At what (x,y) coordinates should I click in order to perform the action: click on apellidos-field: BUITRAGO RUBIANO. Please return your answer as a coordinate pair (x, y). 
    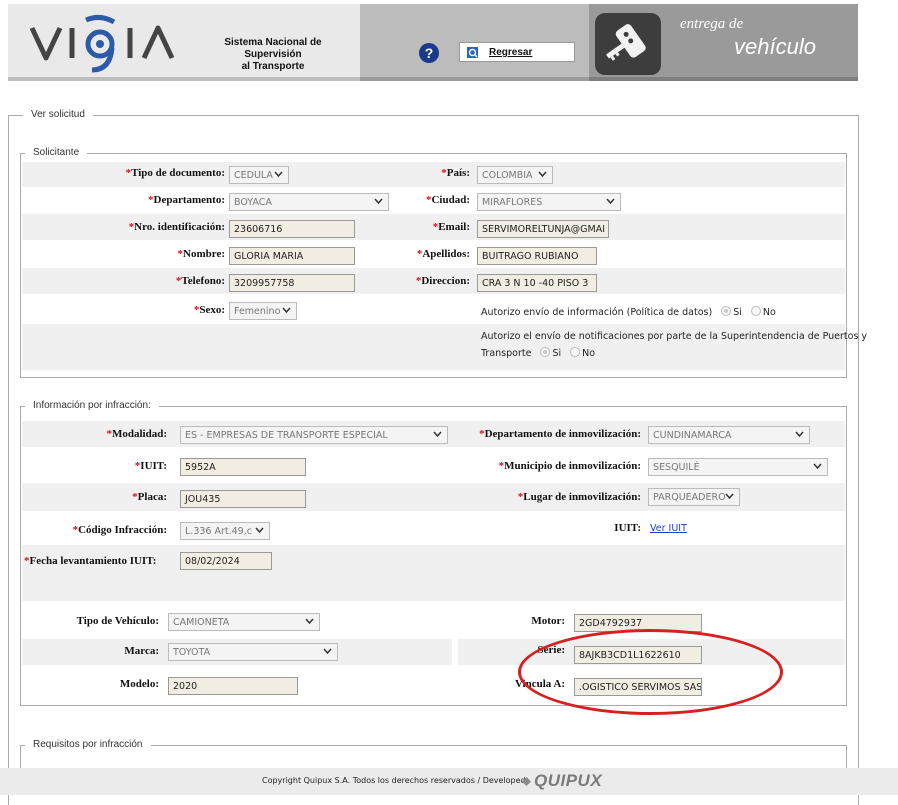
    Looking at the image, I should click on (537, 256).